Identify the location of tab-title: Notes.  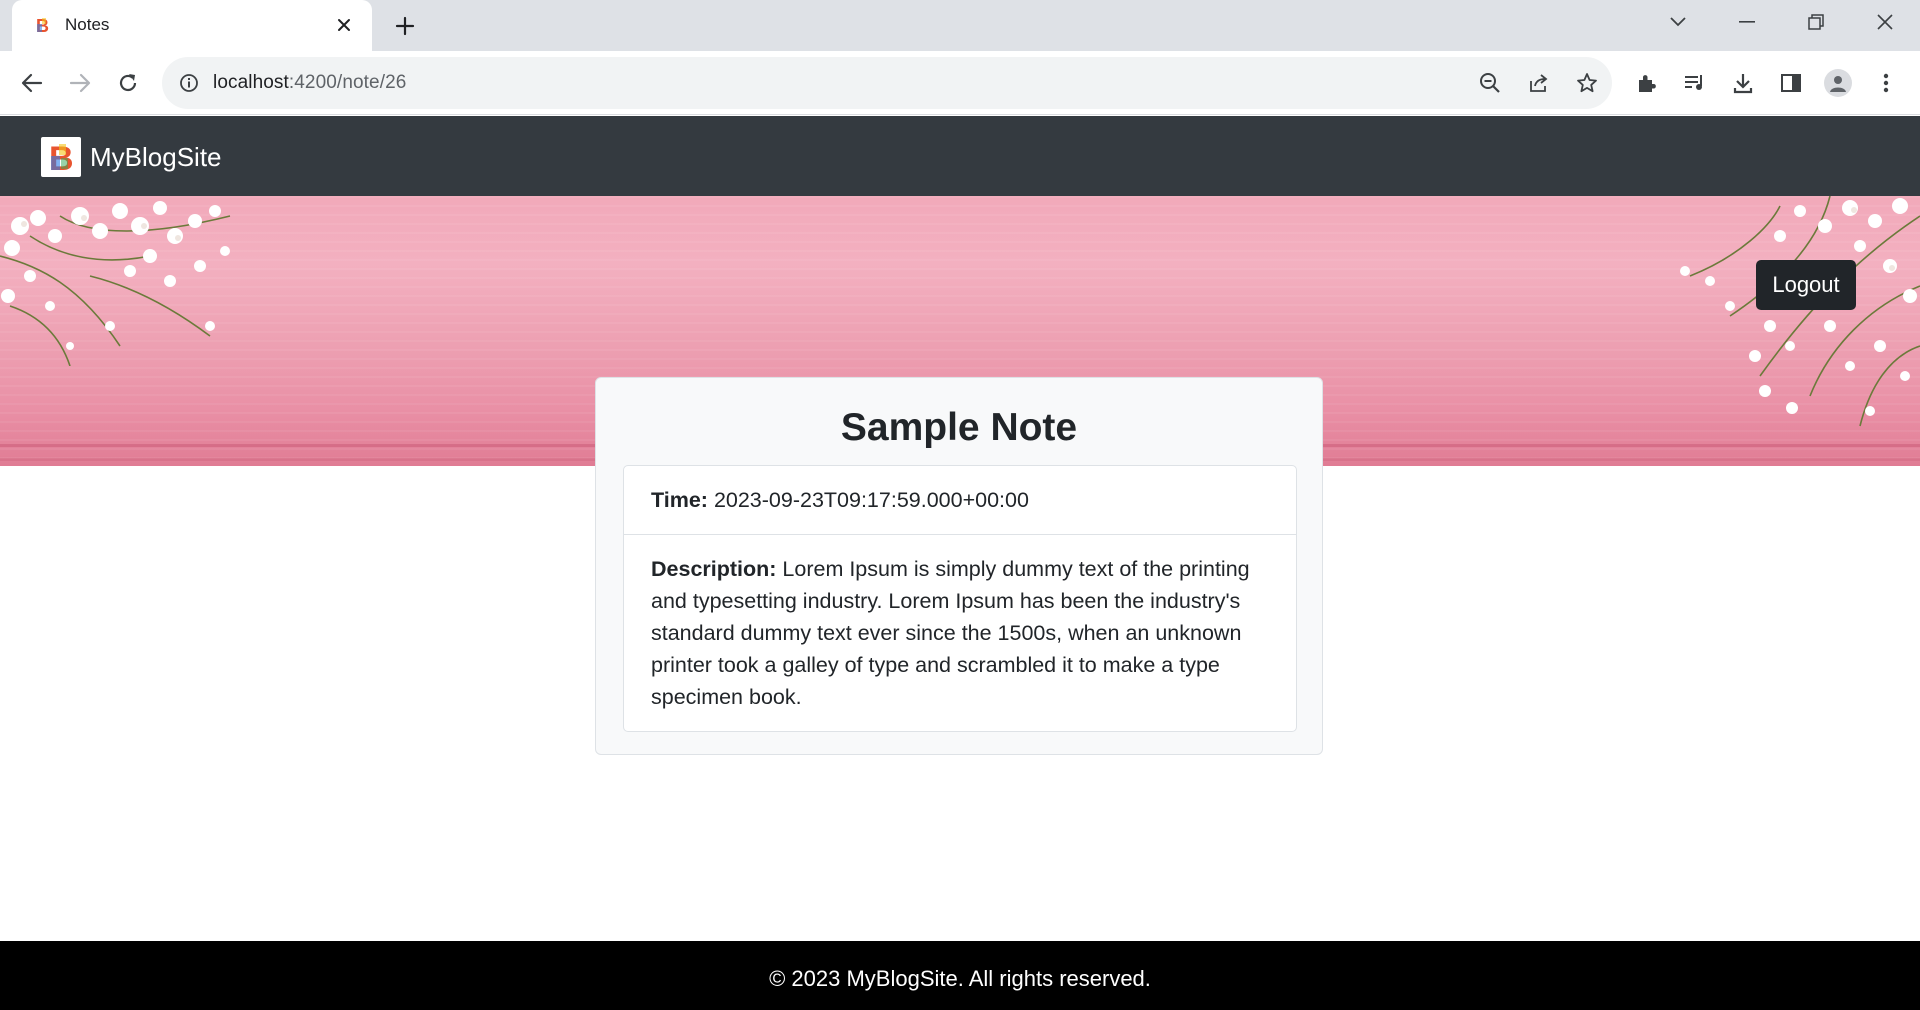
(87, 24).